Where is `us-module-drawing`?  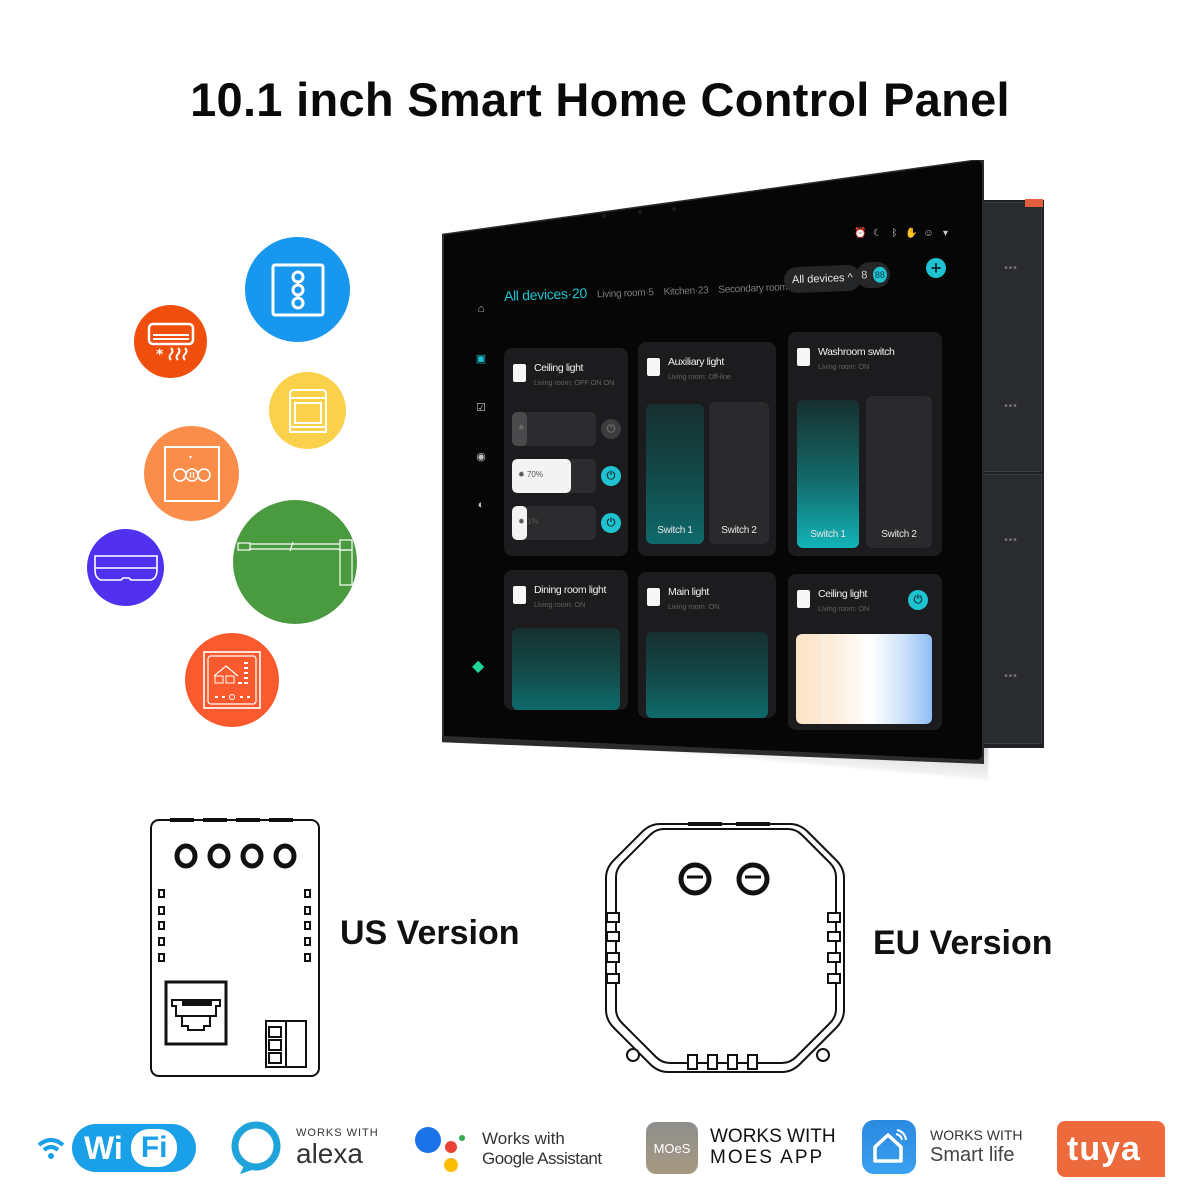 us-module-drawing is located at coordinates (235, 947).